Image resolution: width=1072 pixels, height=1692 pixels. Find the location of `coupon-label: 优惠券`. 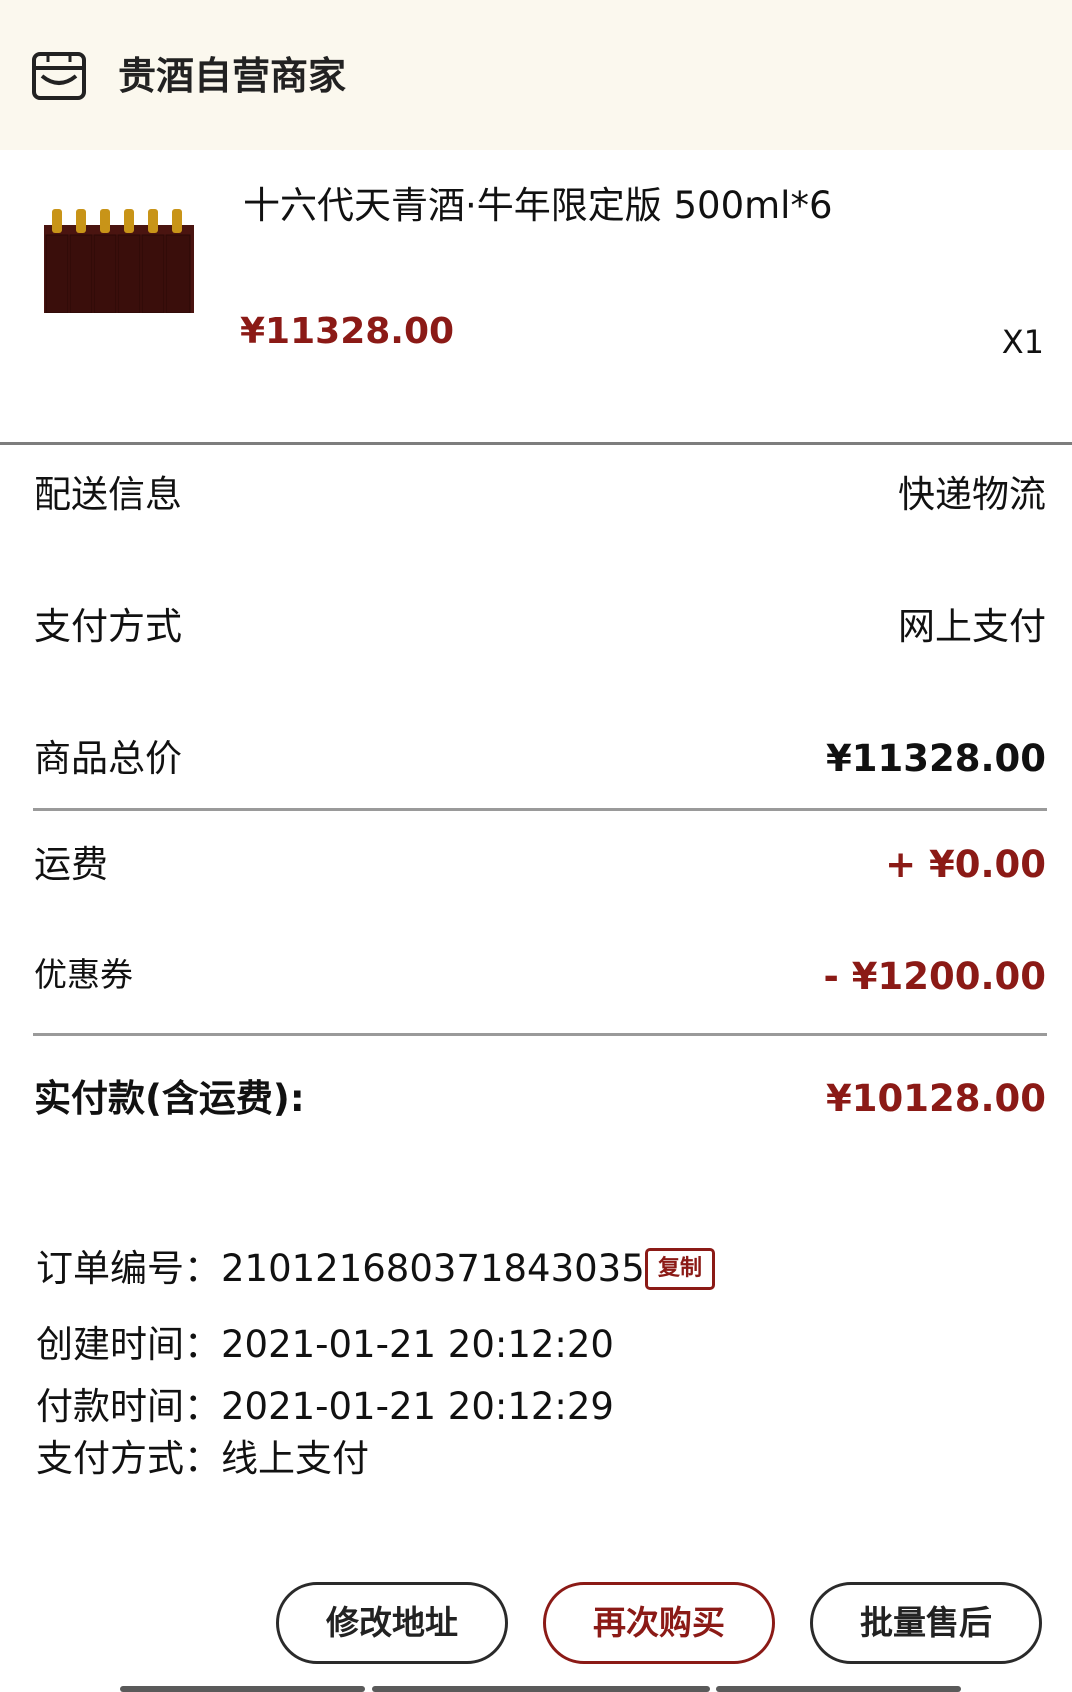

coupon-label: 优惠券 is located at coordinates (83, 974).